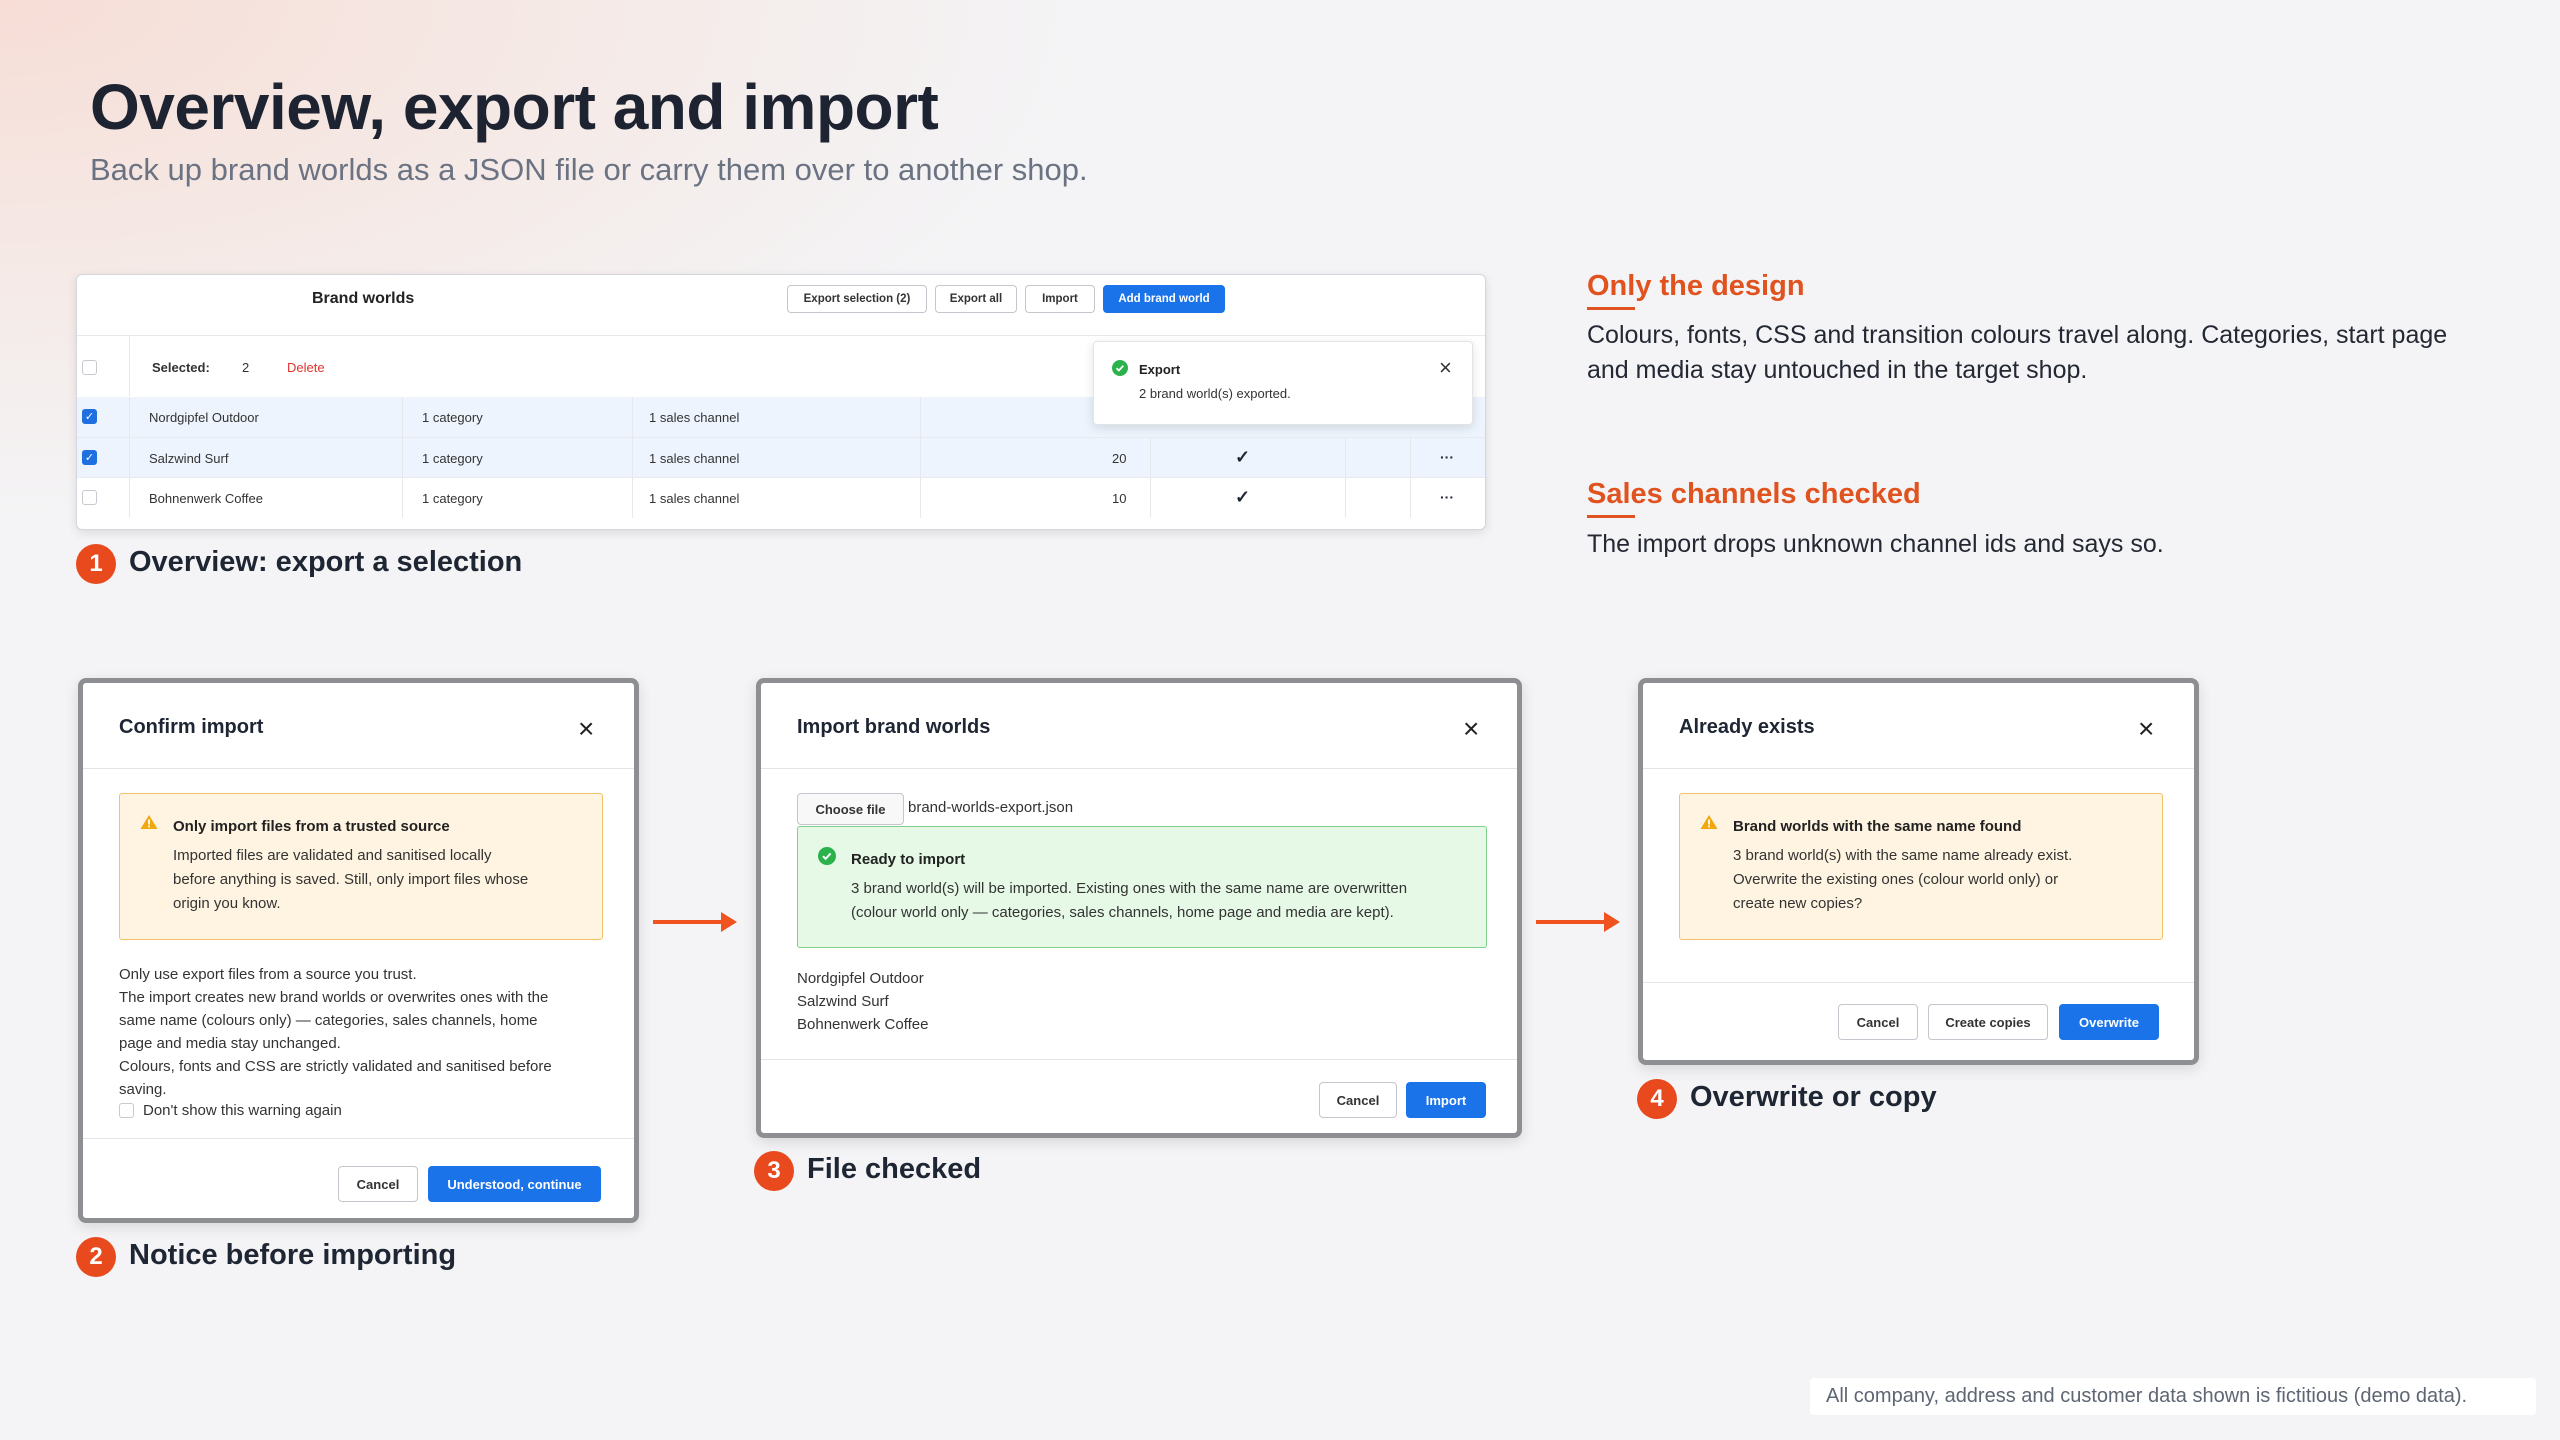 This screenshot has width=2560, height=1440. Describe the element at coordinates (143, 1089) in the screenshot. I see `body-text: saving.` at that location.